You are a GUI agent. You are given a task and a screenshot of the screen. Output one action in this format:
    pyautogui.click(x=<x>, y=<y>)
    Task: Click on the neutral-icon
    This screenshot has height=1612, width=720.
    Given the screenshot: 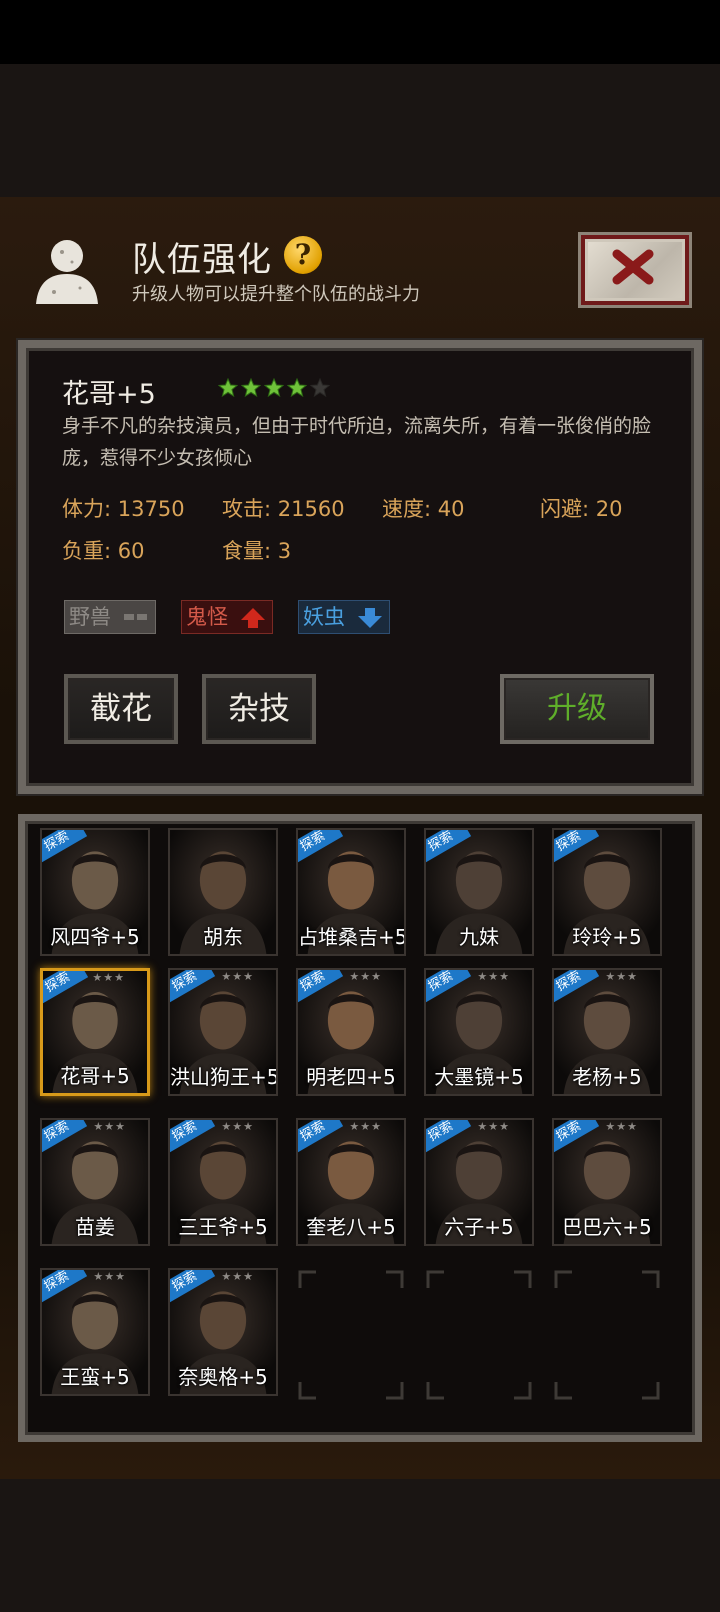 What is the action you would take?
    pyautogui.click(x=135, y=617)
    